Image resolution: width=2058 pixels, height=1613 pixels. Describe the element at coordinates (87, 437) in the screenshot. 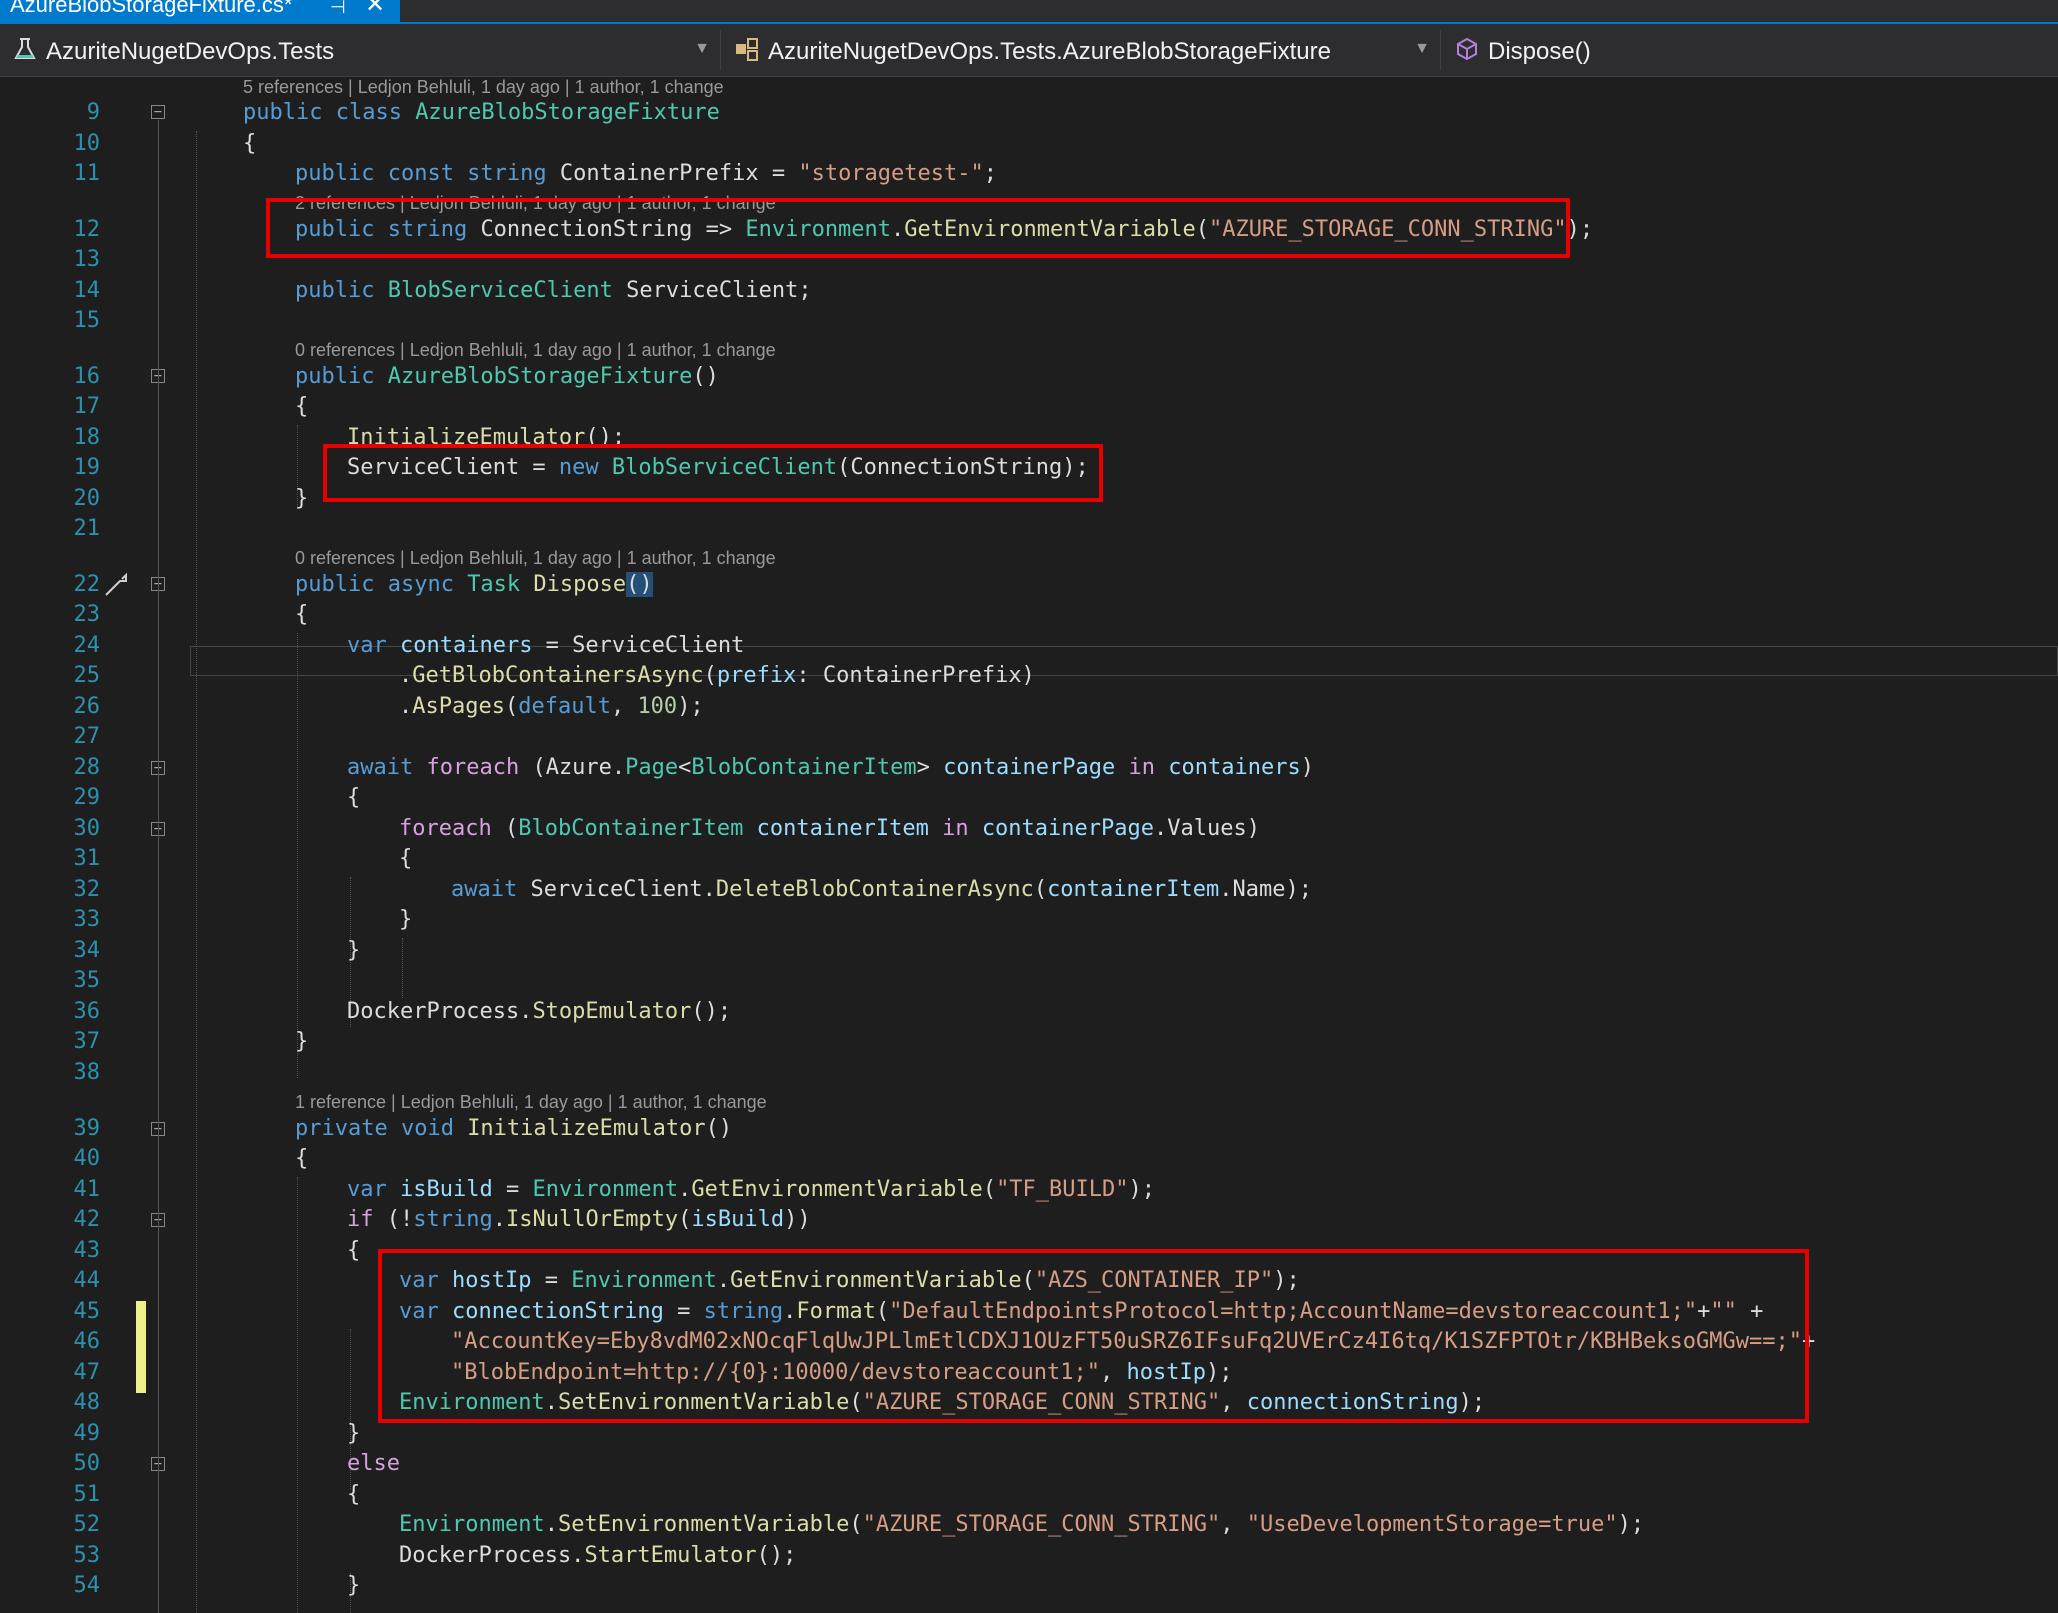

I see `line-number: 18` at that location.